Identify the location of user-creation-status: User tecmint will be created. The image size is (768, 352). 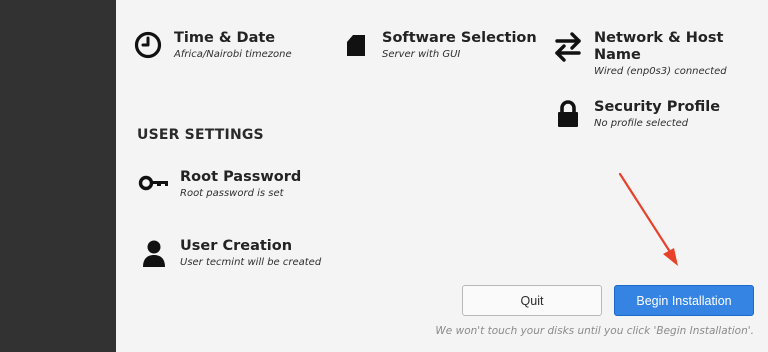
(251, 262).